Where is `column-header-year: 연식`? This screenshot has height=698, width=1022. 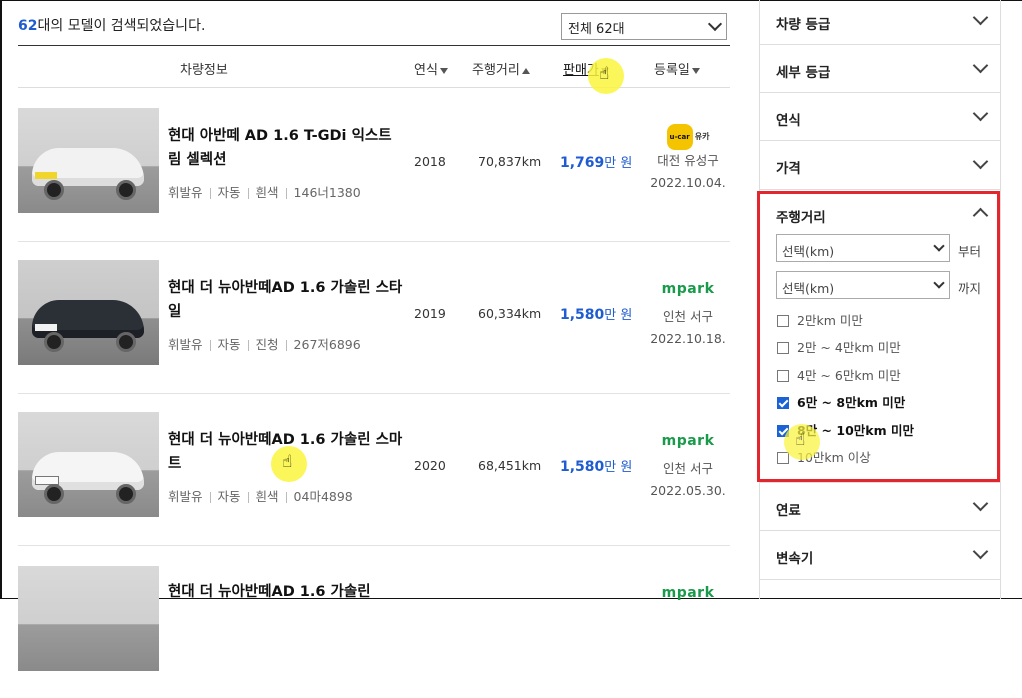
column-header-year: 연식 is located at coordinates (431, 68).